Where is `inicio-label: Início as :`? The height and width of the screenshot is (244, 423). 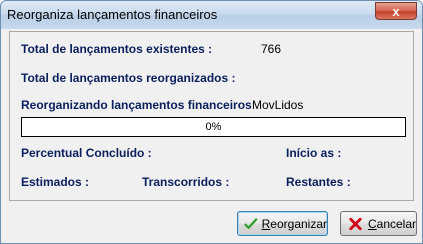
inicio-label: Início as : is located at coordinates (314, 153).